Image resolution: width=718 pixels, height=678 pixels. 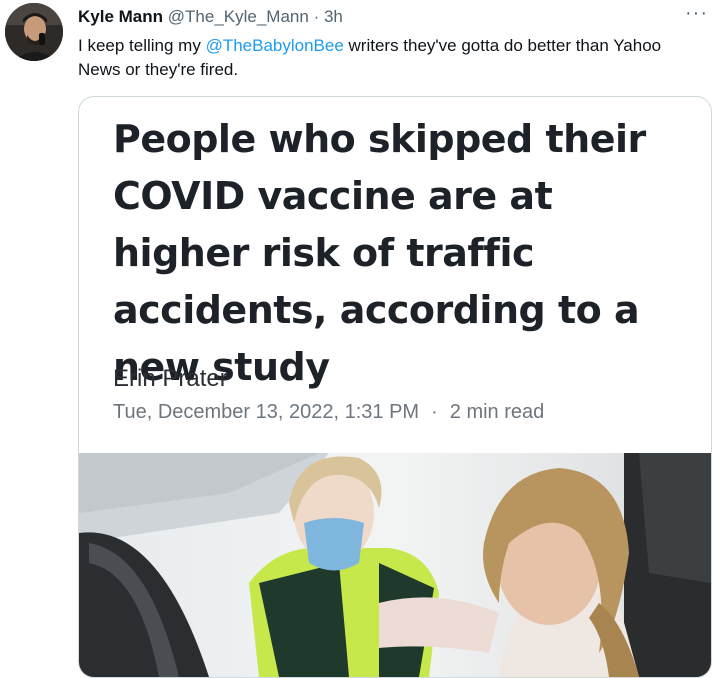 What do you see at coordinates (333, 16) in the screenshot?
I see `tweet-timestamp: 3h` at bounding box center [333, 16].